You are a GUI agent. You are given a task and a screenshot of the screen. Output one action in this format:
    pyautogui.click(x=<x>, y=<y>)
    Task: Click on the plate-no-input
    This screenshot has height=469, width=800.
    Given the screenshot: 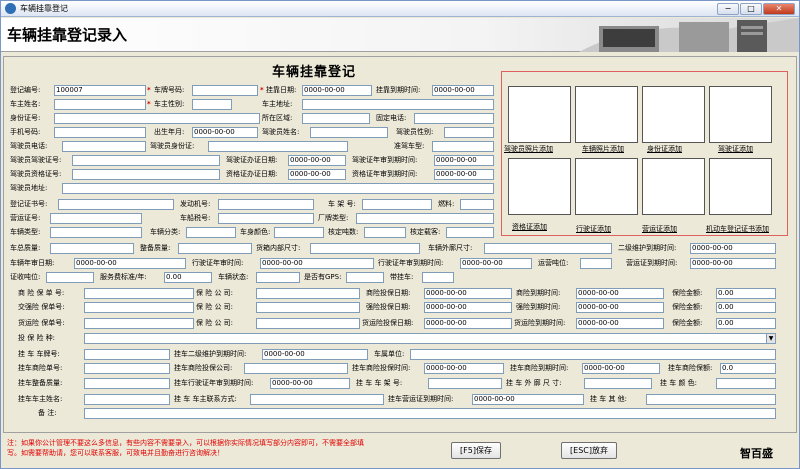 What is the action you would take?
    pyautogui.click(x=225, y=90)
    